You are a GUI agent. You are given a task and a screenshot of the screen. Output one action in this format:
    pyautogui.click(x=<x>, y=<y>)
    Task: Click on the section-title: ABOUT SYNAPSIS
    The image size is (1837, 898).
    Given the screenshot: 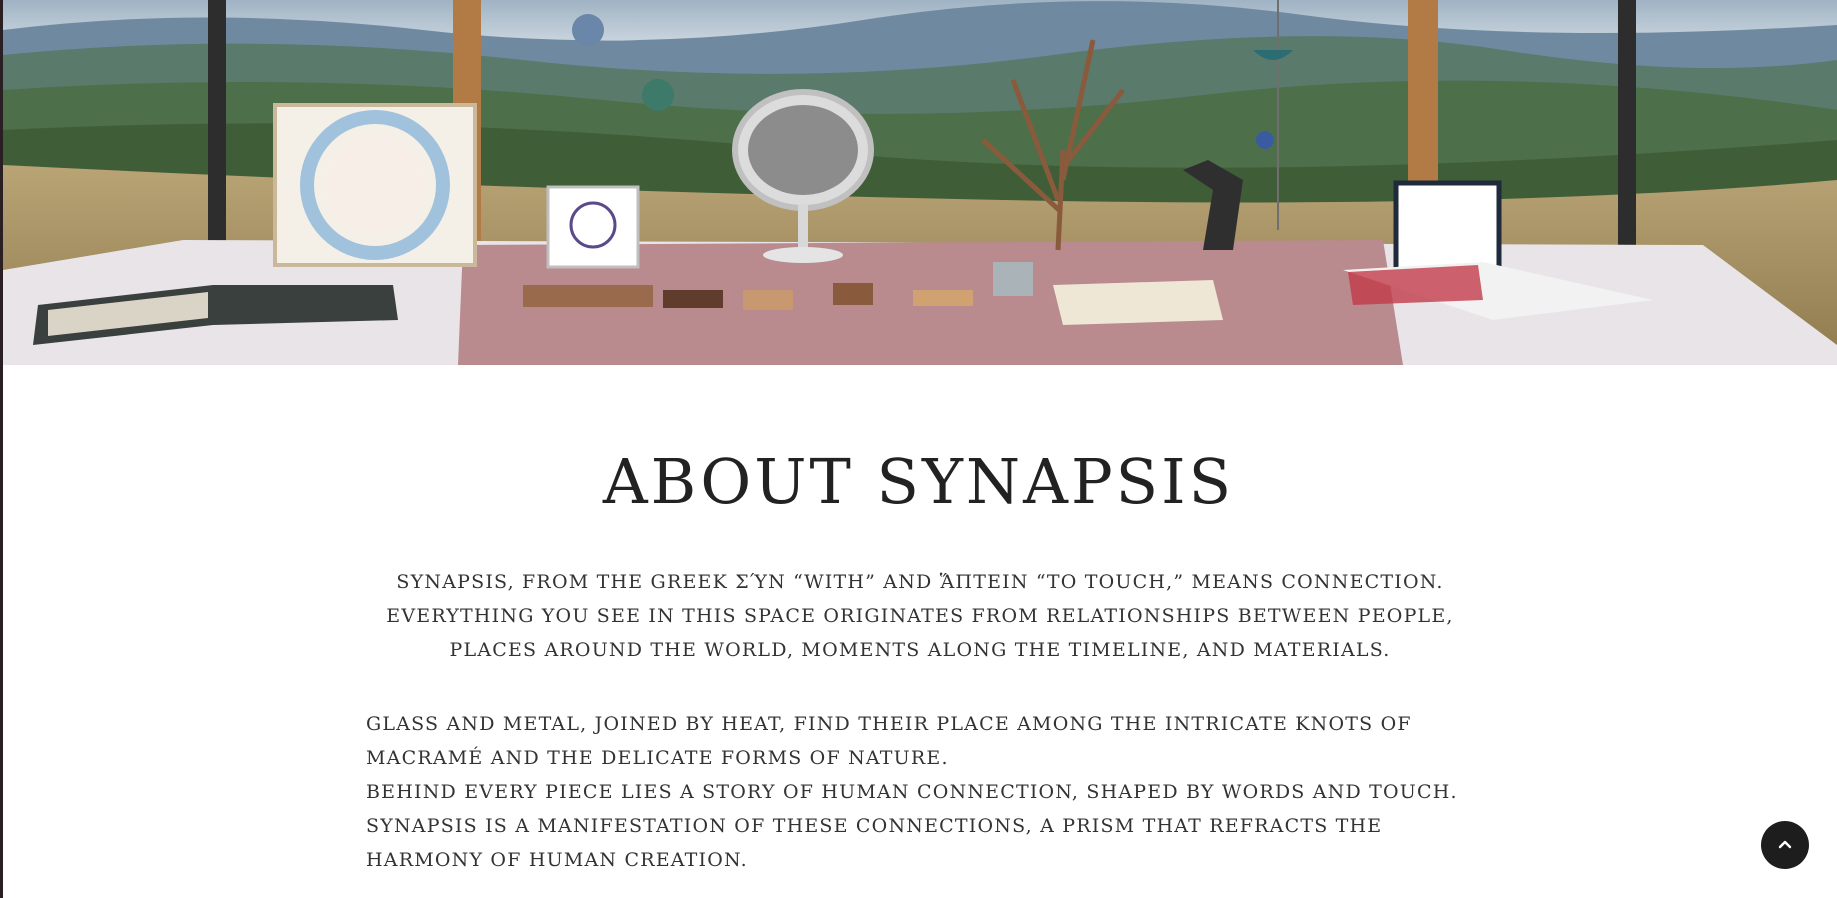 What is the action you would take?
    pyautogui.click(x=918, y=481)
    